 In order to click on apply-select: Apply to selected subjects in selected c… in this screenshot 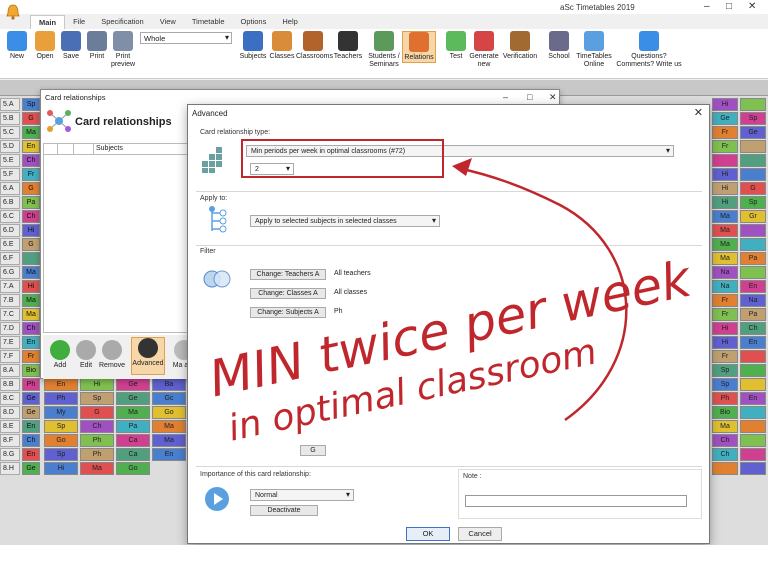, I will do `click(345, 221)`.